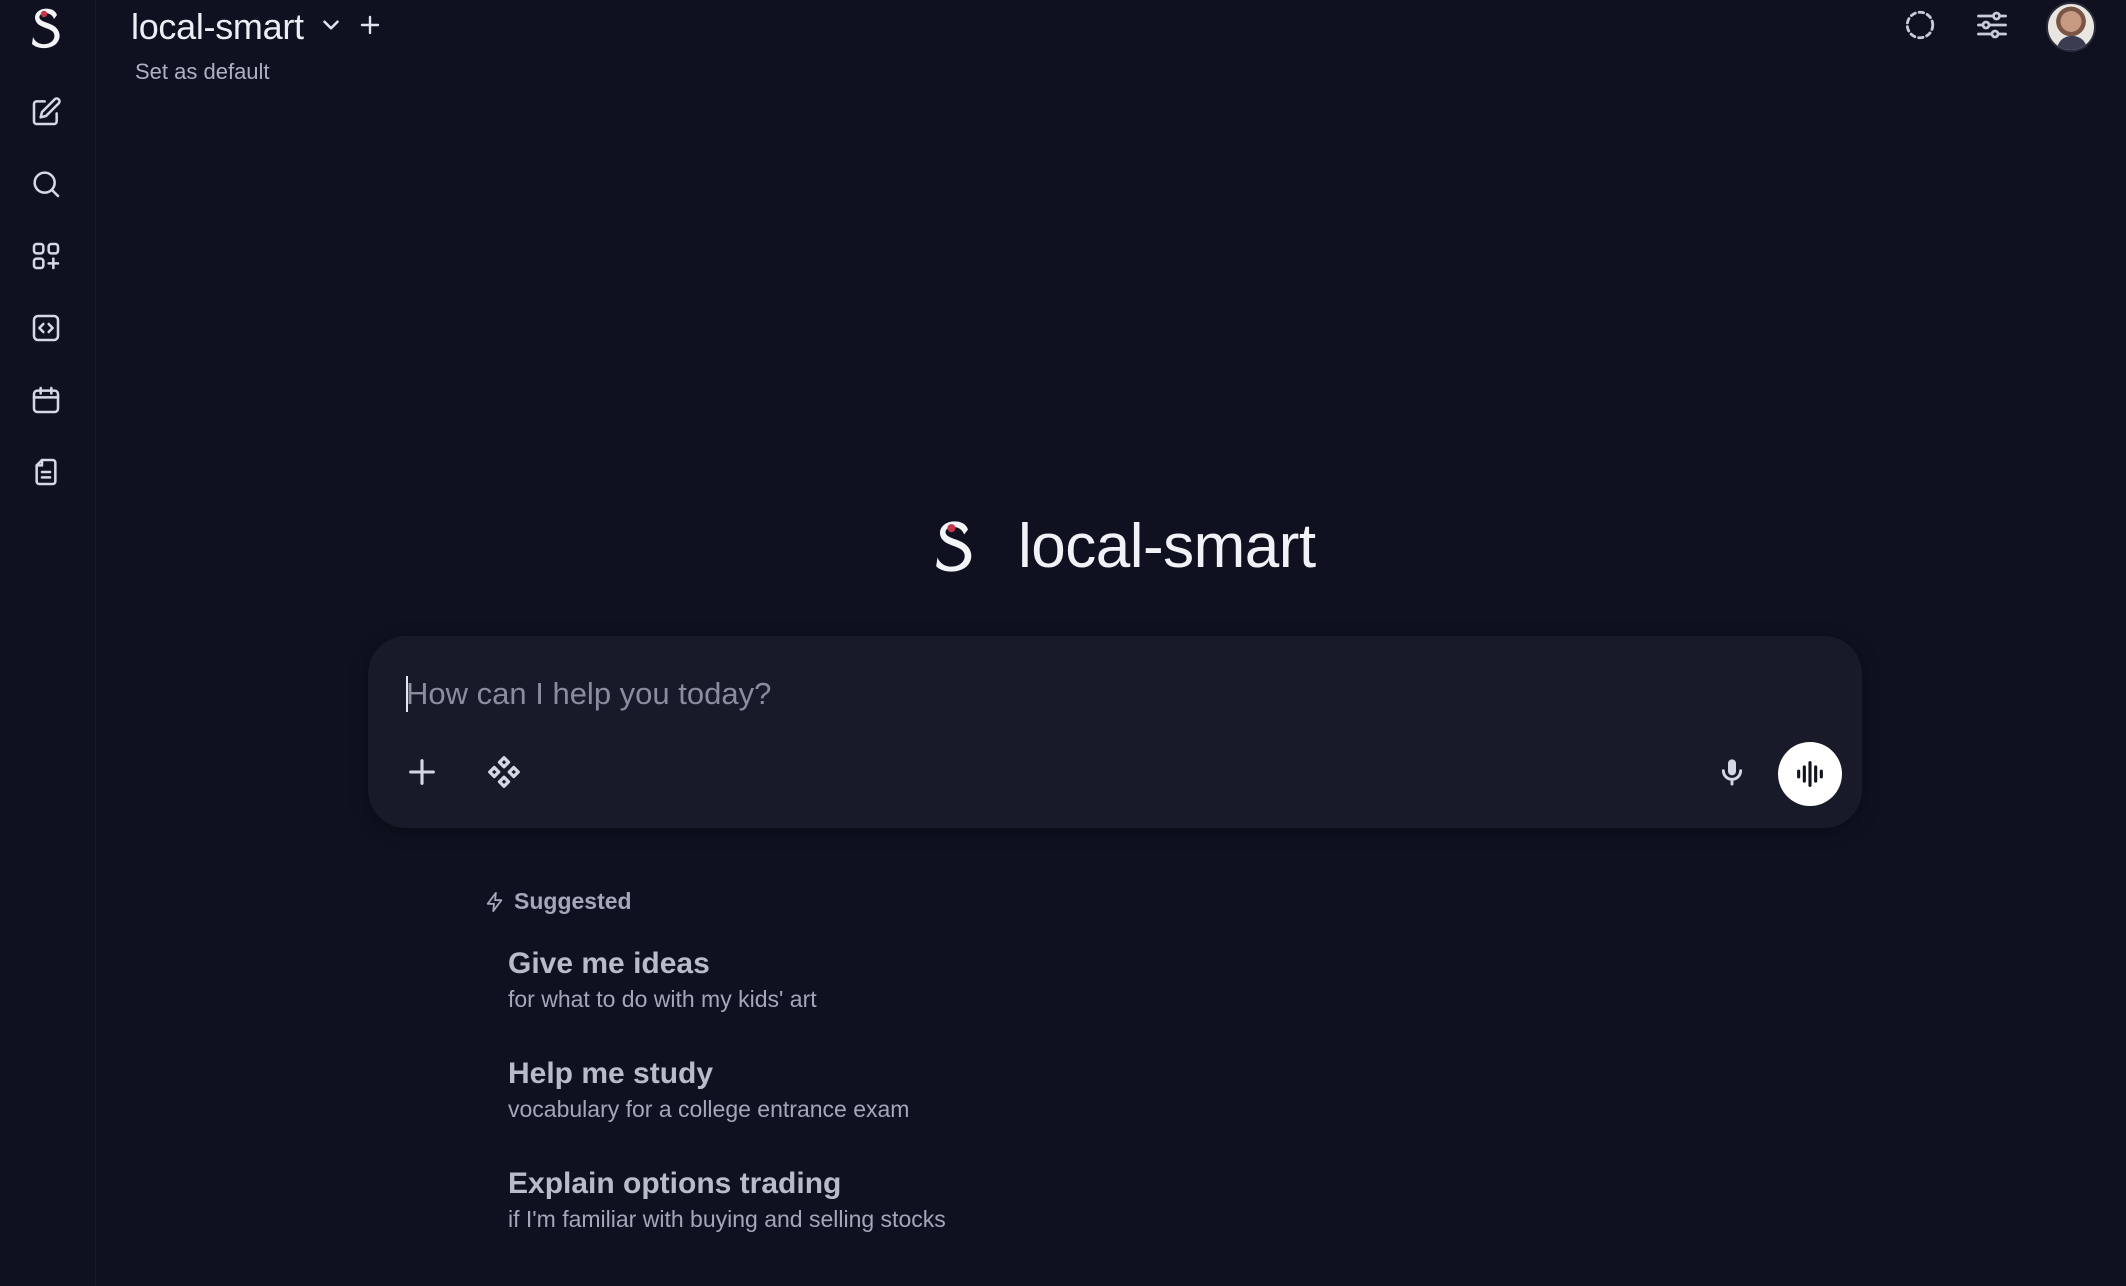  I want to click on new-chat-button, so click(46, 112).